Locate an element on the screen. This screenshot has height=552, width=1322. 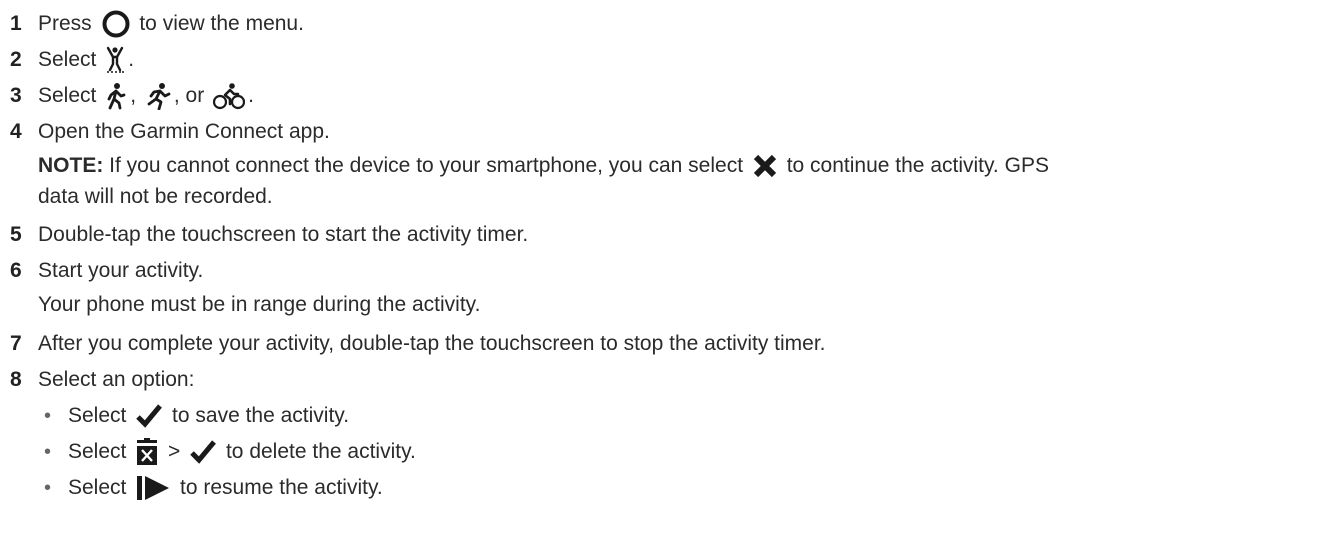
step-text: , is located at coordinates (136, 95).